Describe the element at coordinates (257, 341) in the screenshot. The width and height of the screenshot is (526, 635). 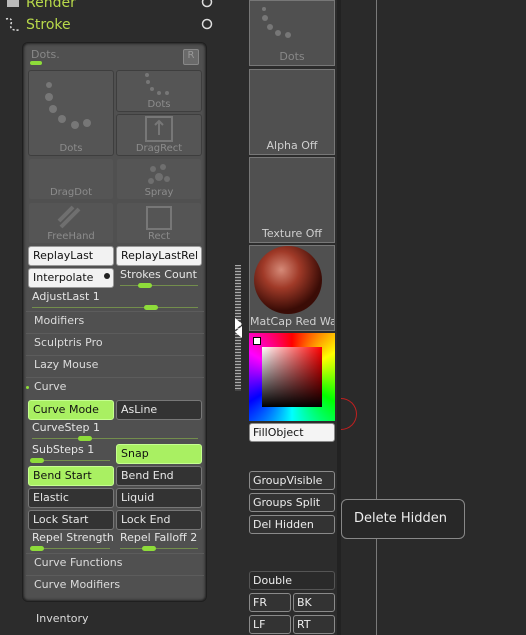
I see `color-swatch-icon` at that location.